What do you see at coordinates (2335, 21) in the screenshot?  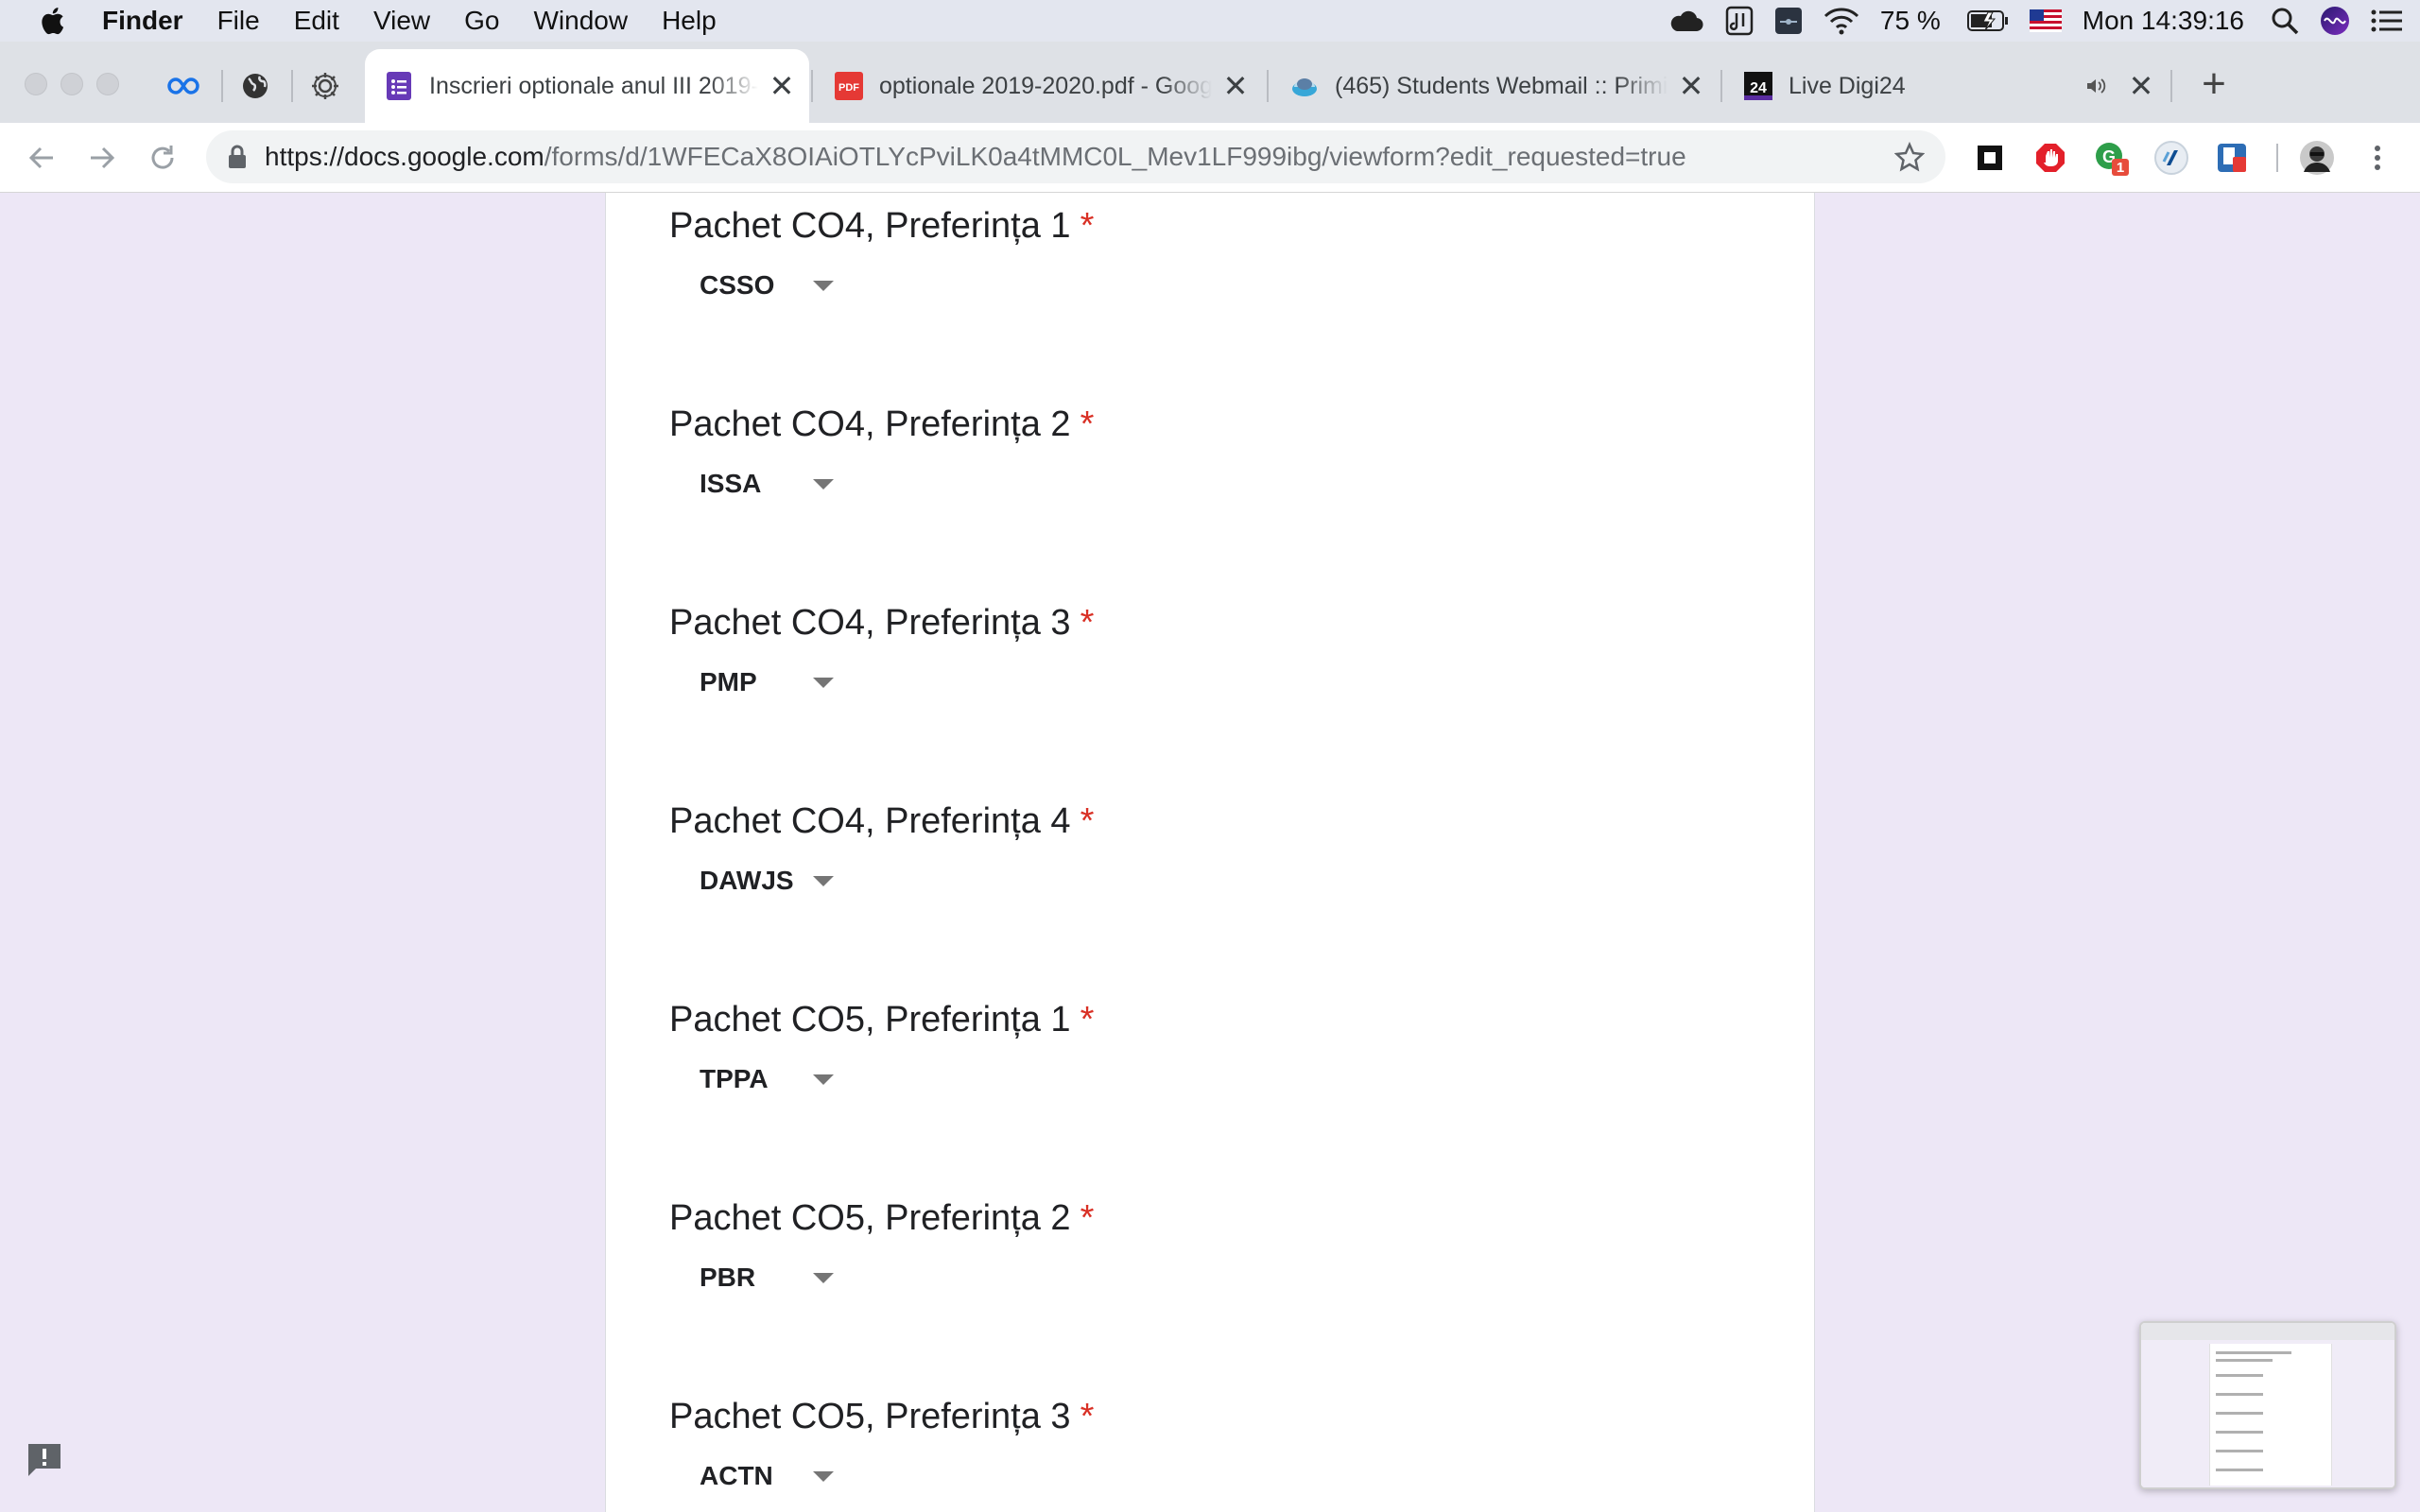 I see `siri-icon` at bounding box center [2335, 21].